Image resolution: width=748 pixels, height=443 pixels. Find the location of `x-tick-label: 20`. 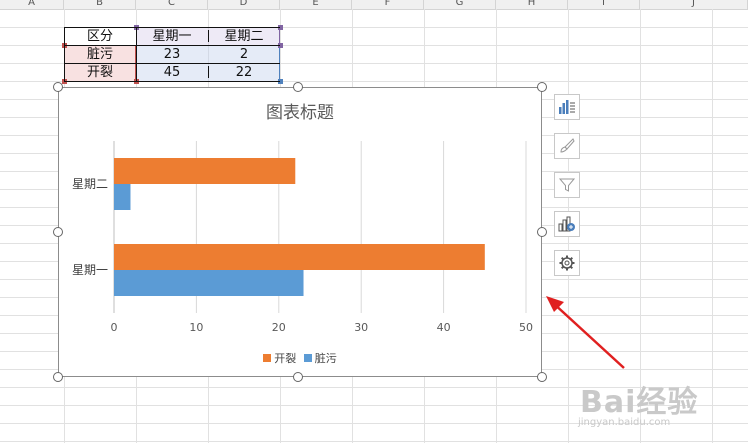

x-tick-label: 20 is located at coordinates (279, 327).